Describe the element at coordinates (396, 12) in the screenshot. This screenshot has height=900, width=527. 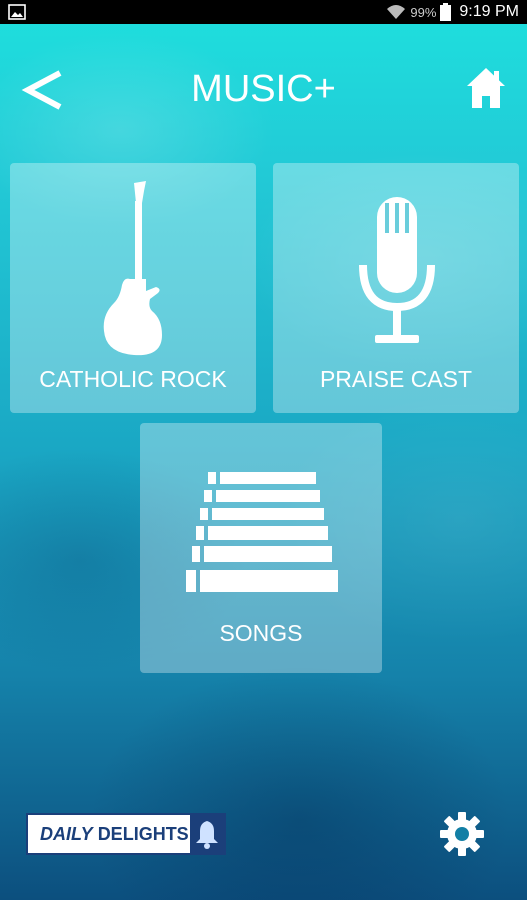
I see `wifi-icon` at that location.